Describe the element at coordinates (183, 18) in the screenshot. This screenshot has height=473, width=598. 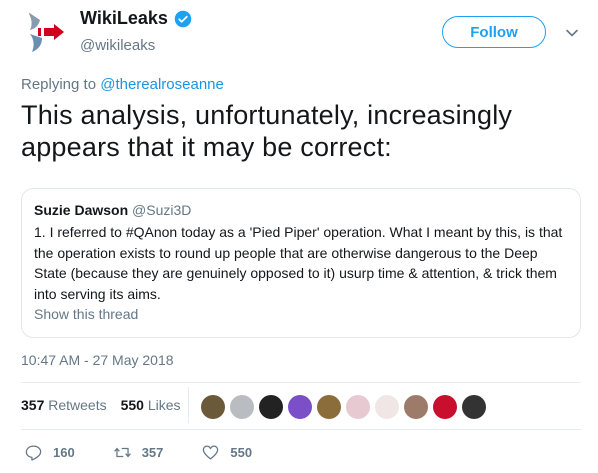
I see `verified-badge-icon` at that location.